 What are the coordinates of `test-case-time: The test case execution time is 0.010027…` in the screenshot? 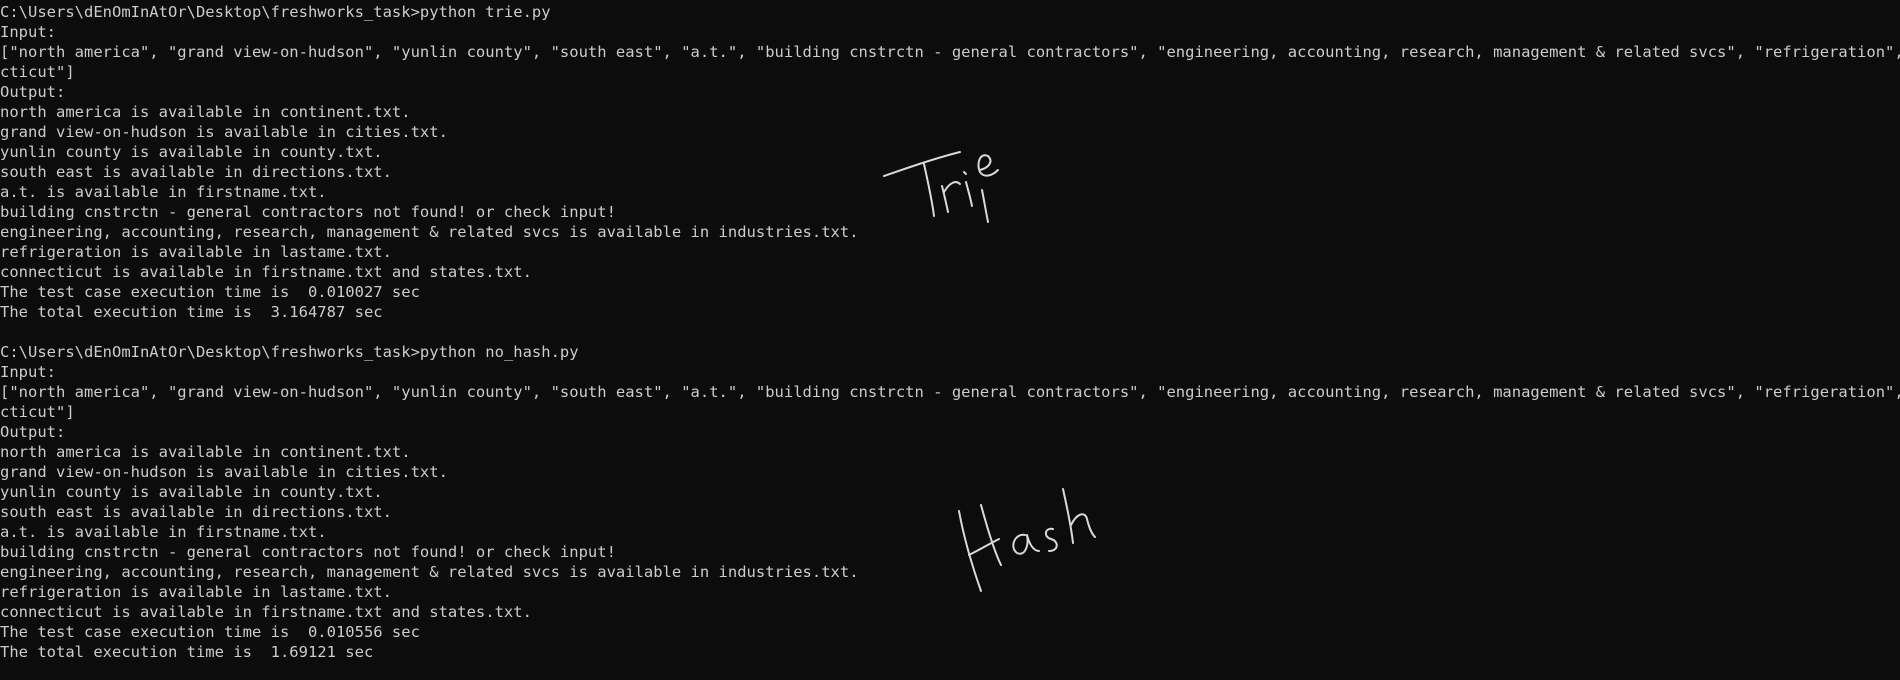 It's located at (210, 292).